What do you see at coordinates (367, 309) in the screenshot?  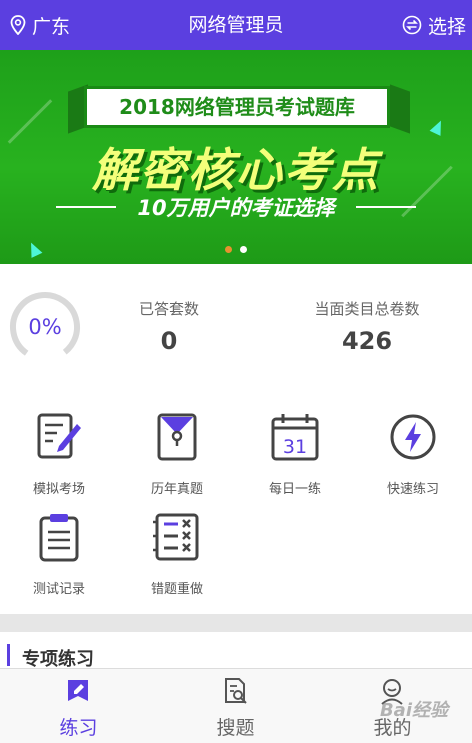 I see `total-label: 当面类目总卷数` at bounding box center [367, 309].